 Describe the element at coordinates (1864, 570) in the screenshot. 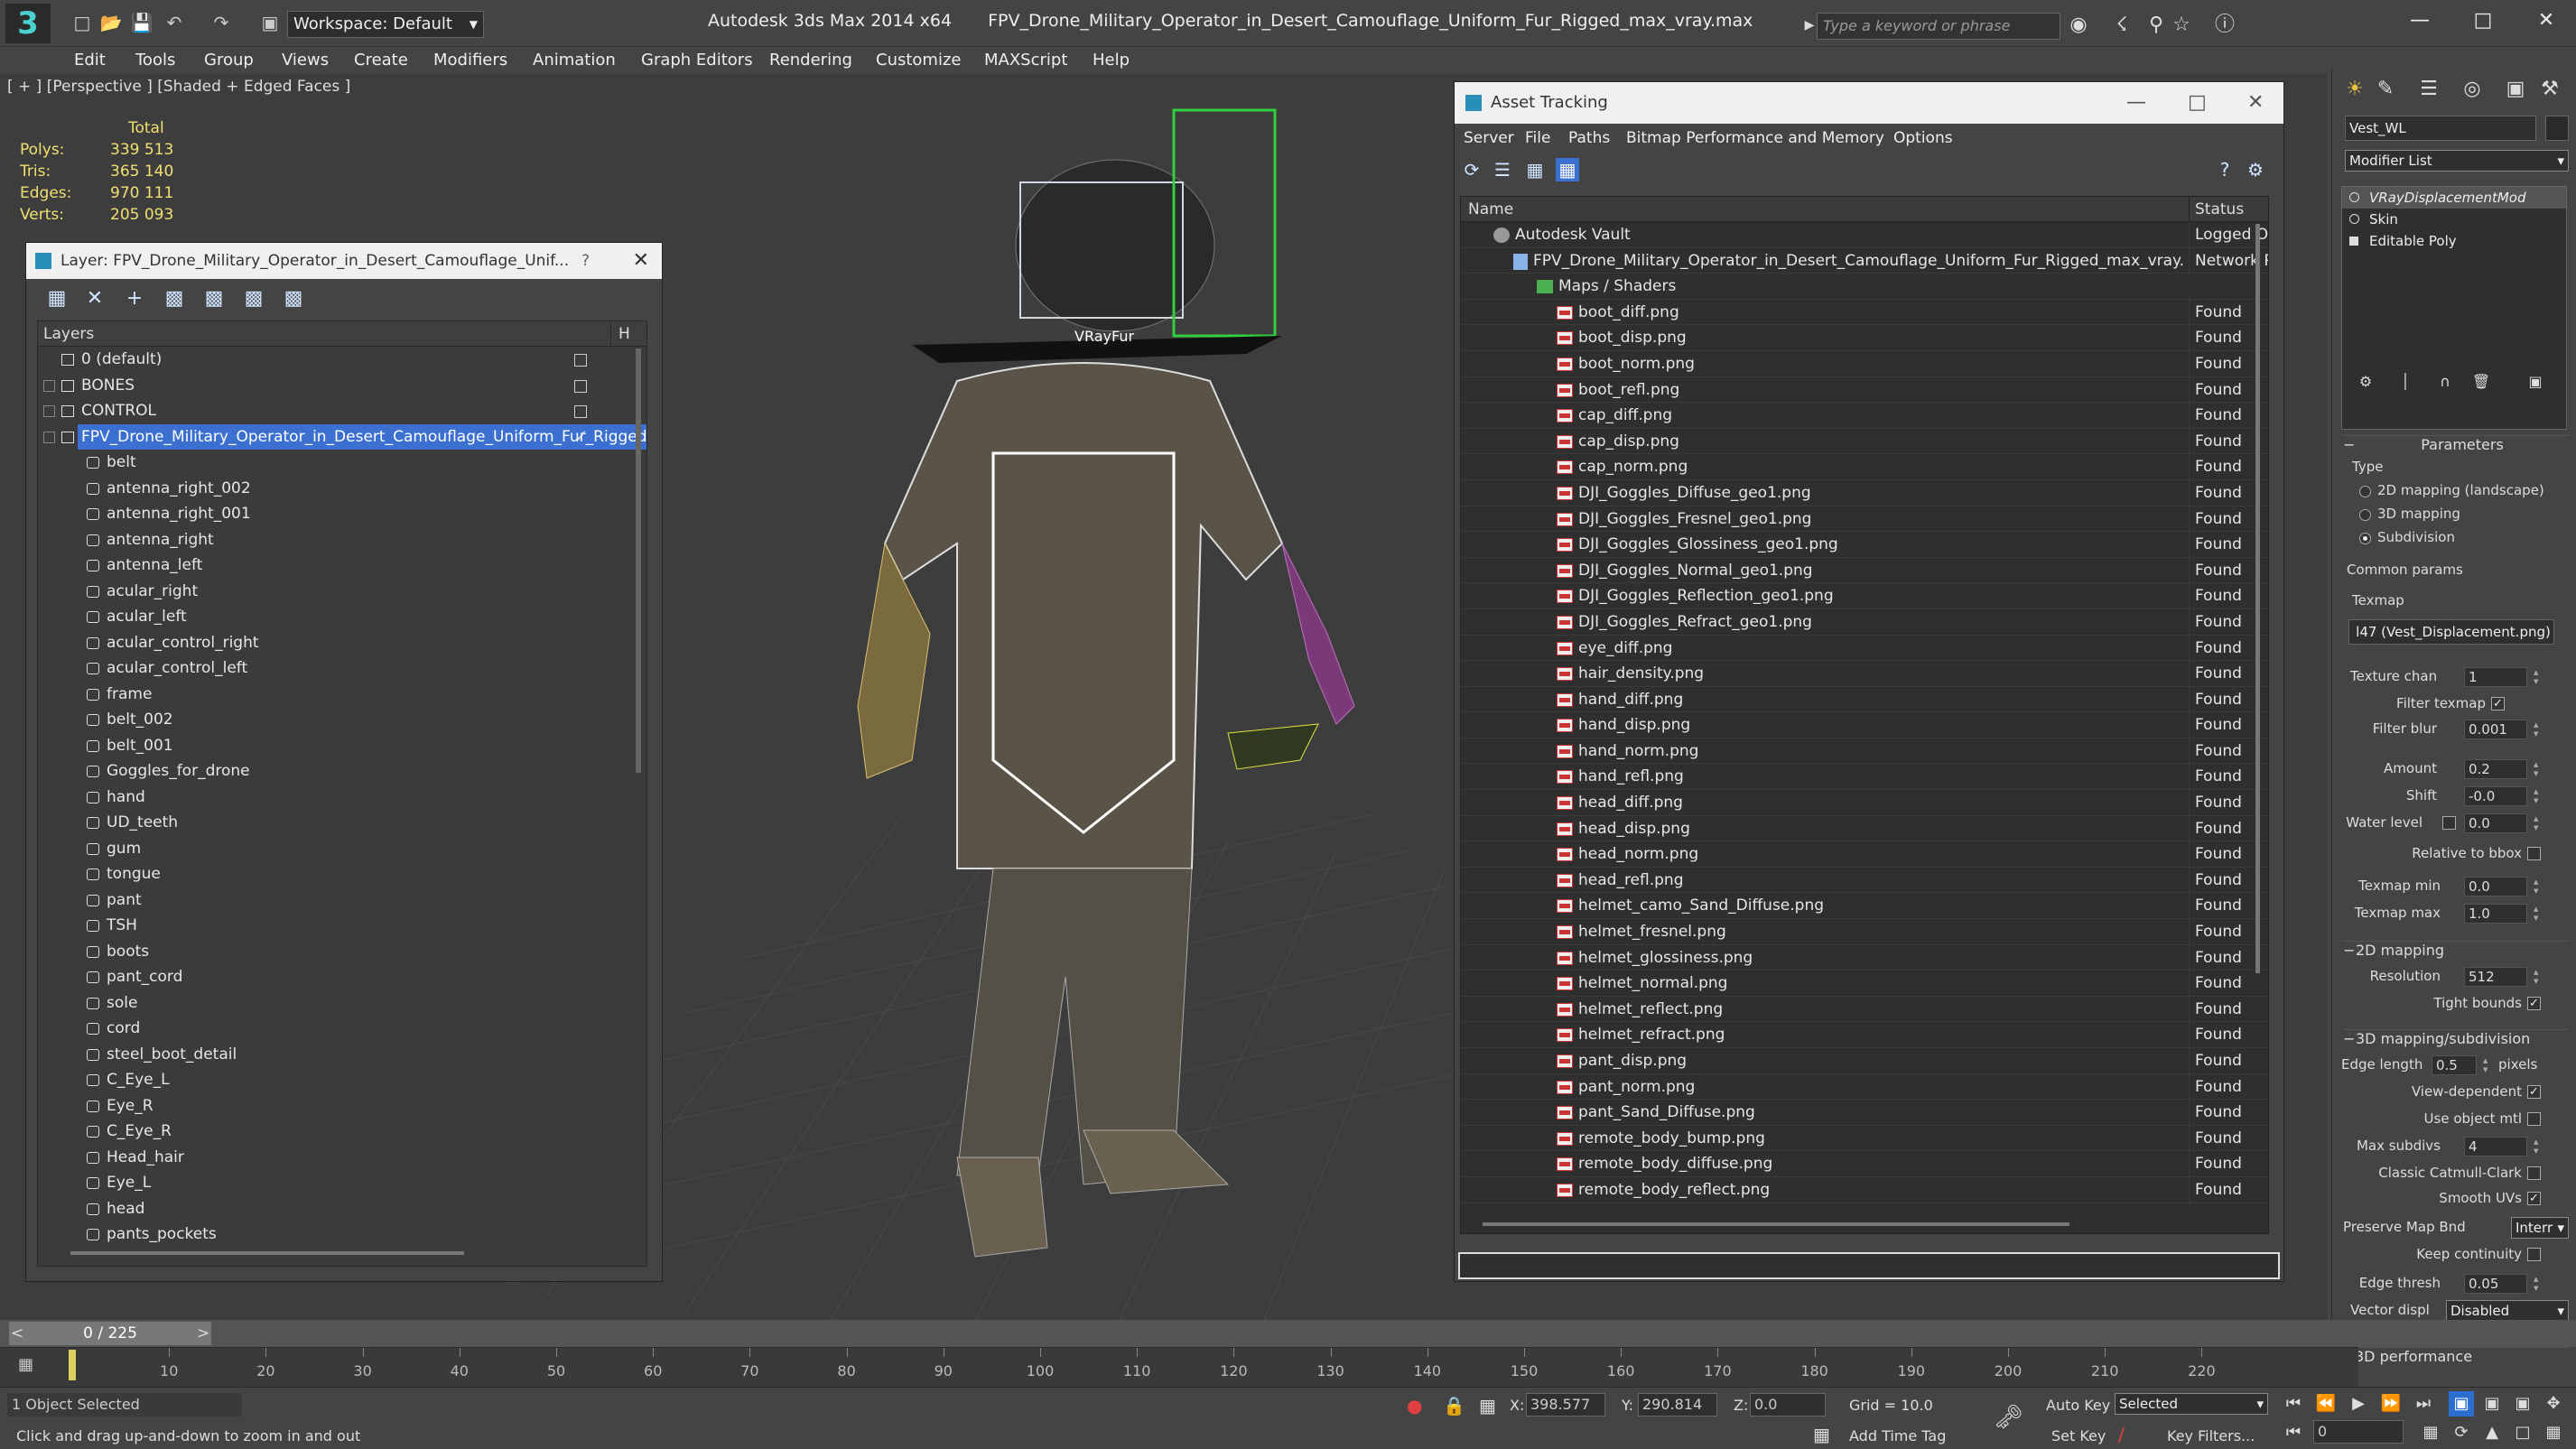

I see `asset-row-map: DJI_Goggles_Normal_geo1.png Found` at that location.